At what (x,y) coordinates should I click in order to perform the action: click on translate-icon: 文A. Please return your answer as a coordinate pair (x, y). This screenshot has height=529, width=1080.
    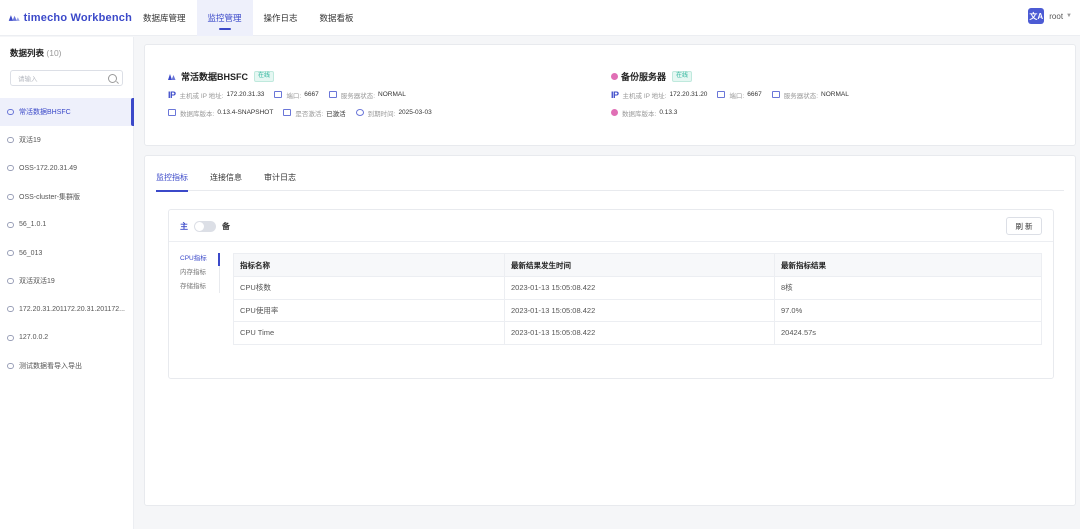
    Looking at the image, I should click on (1036, 16).